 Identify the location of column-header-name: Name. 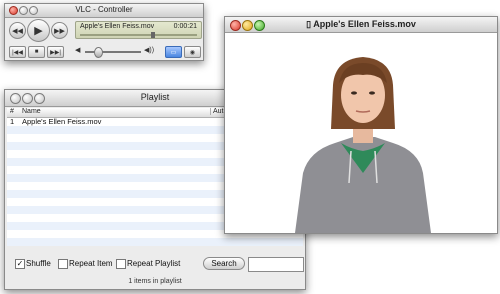
(31, 111).